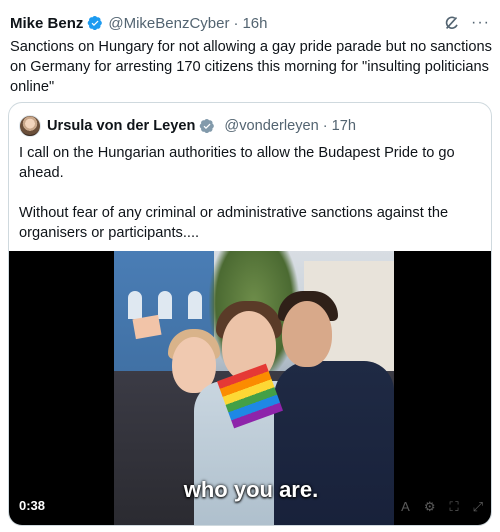 The height and width of the screenshot is (532, 500). What do you see at coordinates (271, 126) in the screenshot?
I see `quoted-author-handle: @vonderleyen` at bounding box center [271, 126].